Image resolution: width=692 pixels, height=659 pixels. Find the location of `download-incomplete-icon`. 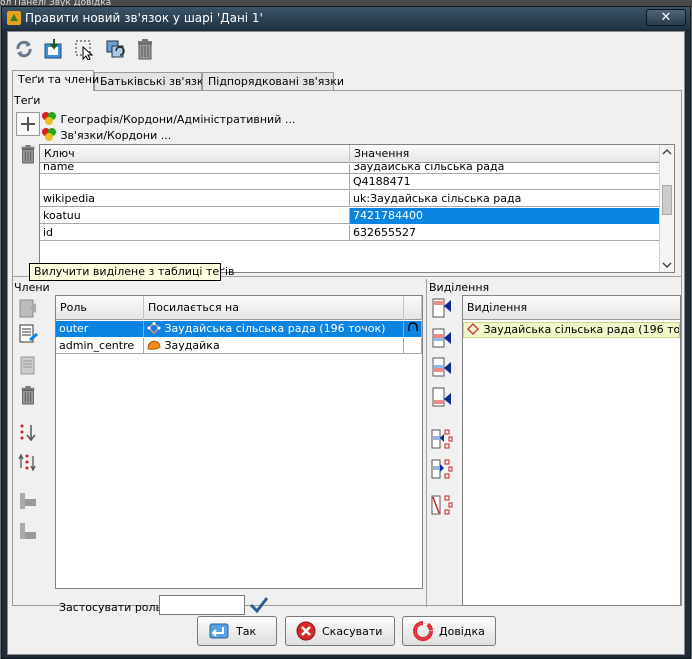

download-incomplete-icon is located at coordinates (28, 531).